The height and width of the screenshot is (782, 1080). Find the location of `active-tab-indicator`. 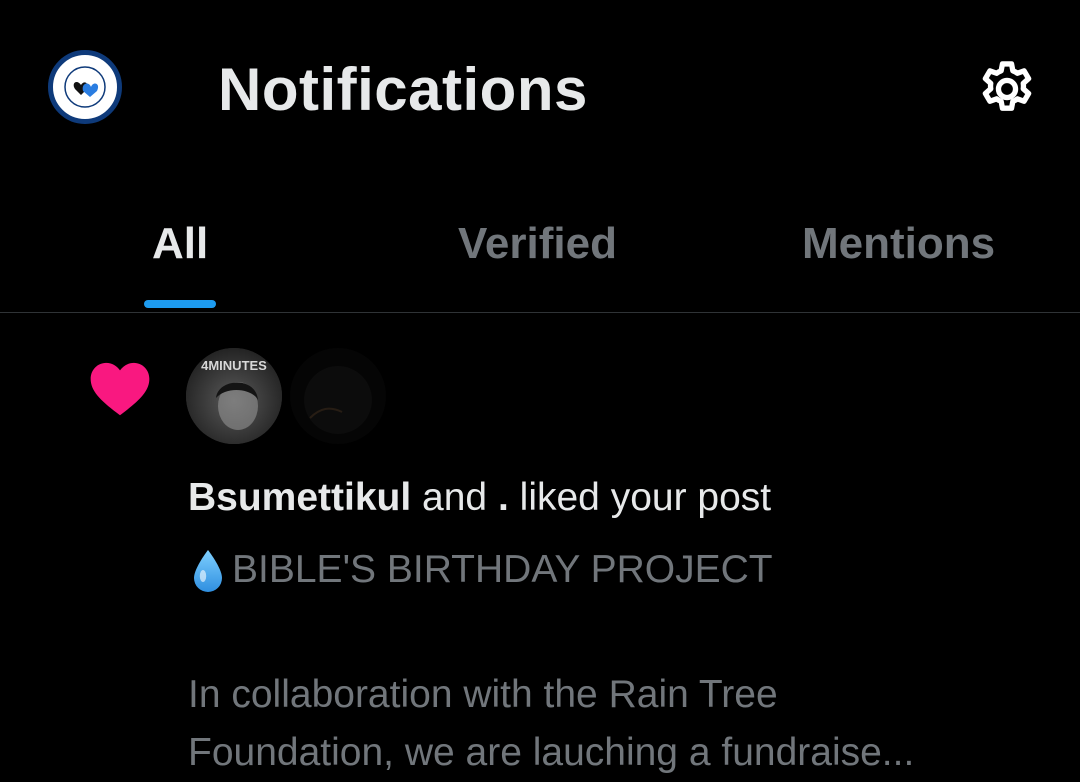

active-tab-indicator is located at coordinates (180, 304).